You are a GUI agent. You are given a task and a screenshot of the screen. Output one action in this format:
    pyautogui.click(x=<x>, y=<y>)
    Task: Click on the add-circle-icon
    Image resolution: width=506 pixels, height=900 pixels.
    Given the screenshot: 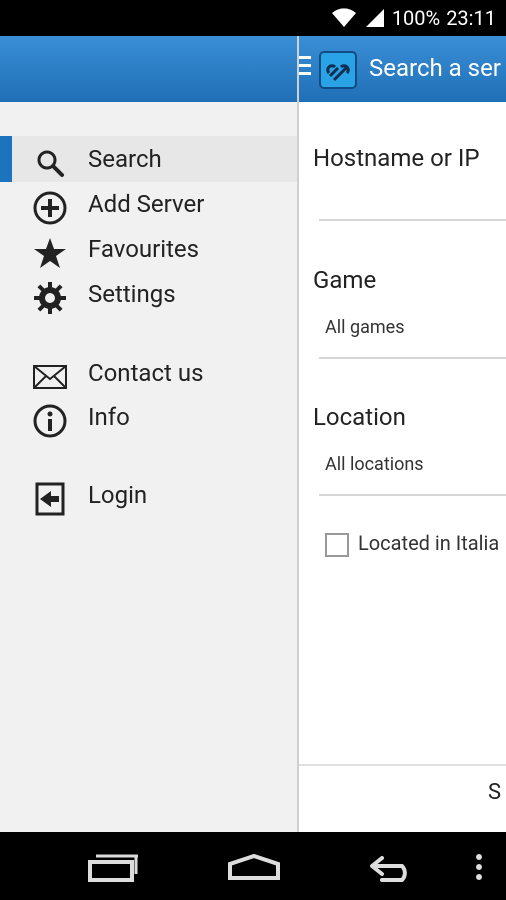 What is the action you would take?
    pyautogui.click(x=50, y=208)
    